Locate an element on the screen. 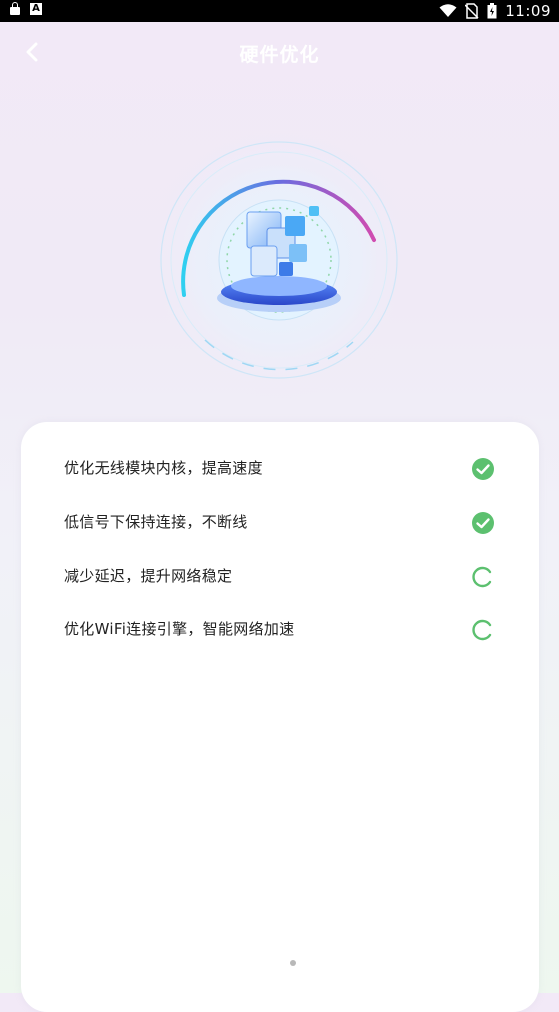 The height and width of the screenshot is (1012, 559). item-label: 优化无线模块内核，提高速度 is located at coordinates (163, 468).